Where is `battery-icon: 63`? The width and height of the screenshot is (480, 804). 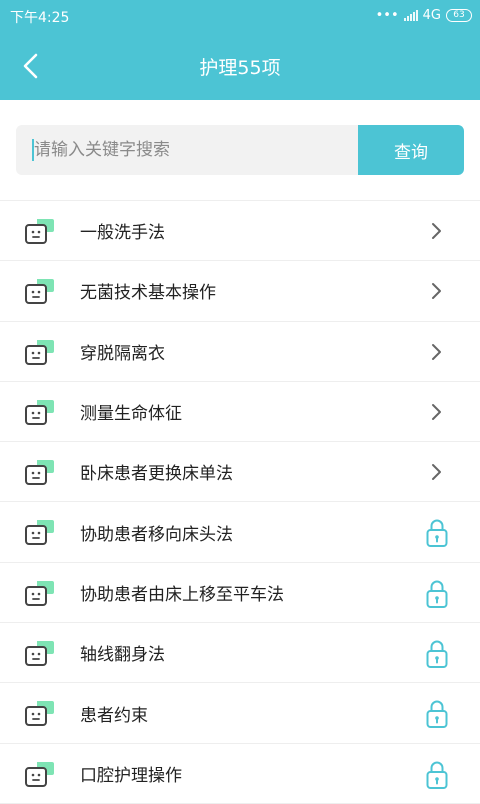 battery-icon: 63 is located at coordinates (459, 15).